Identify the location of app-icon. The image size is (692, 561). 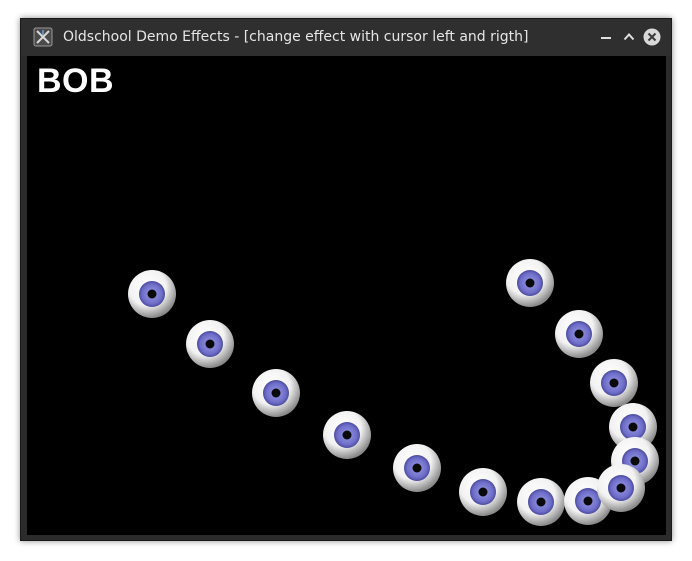
(43, 37).